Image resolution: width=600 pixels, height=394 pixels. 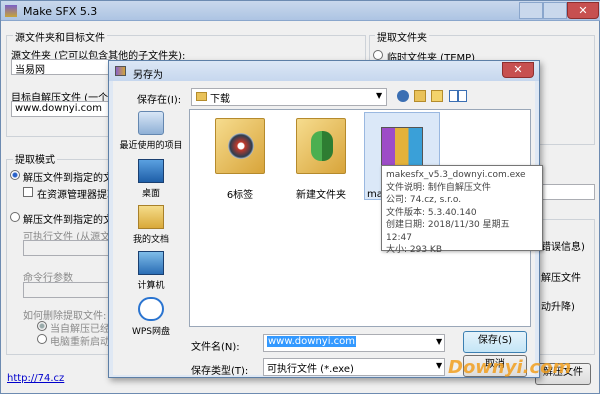 I want to click on right-frag-3: 动升降), so click(x=558, y=307).